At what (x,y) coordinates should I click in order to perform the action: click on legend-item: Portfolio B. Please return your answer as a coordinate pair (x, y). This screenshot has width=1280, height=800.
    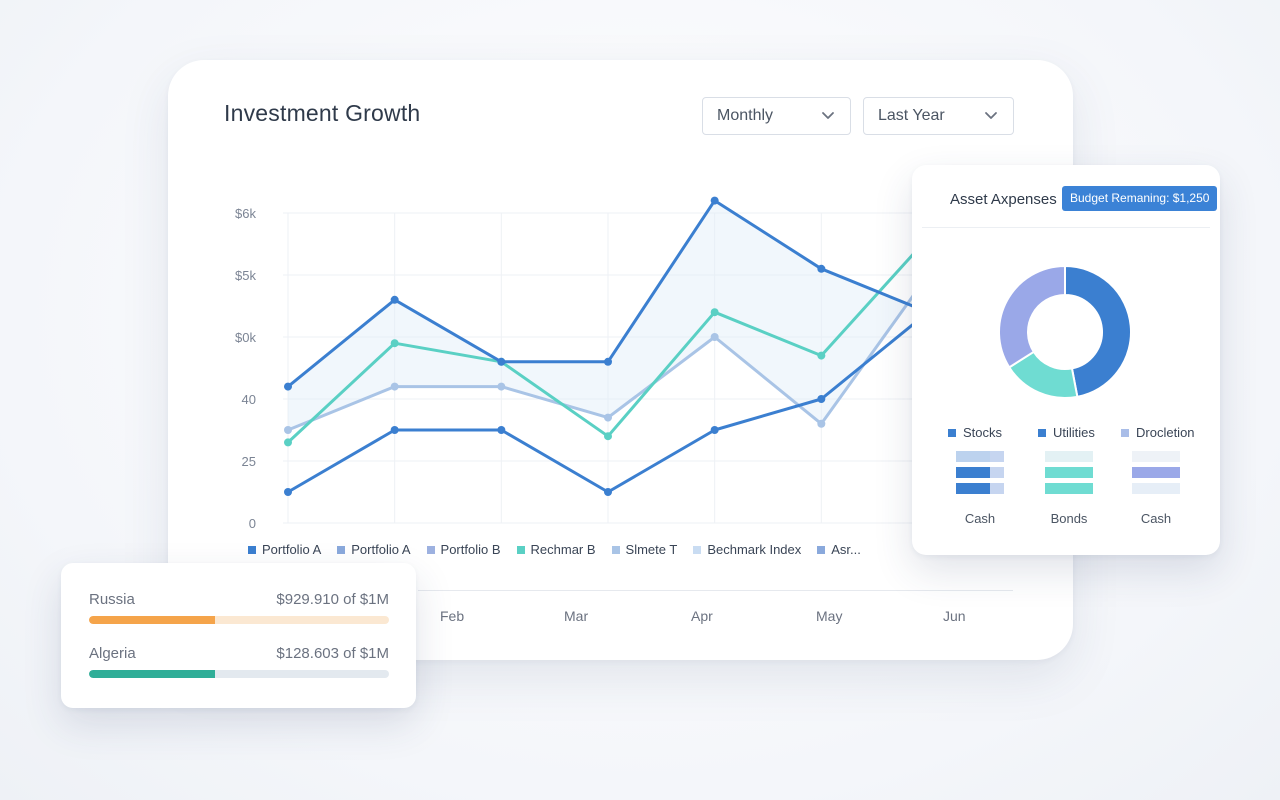
    Looking at the image, I should click on (463, 549).